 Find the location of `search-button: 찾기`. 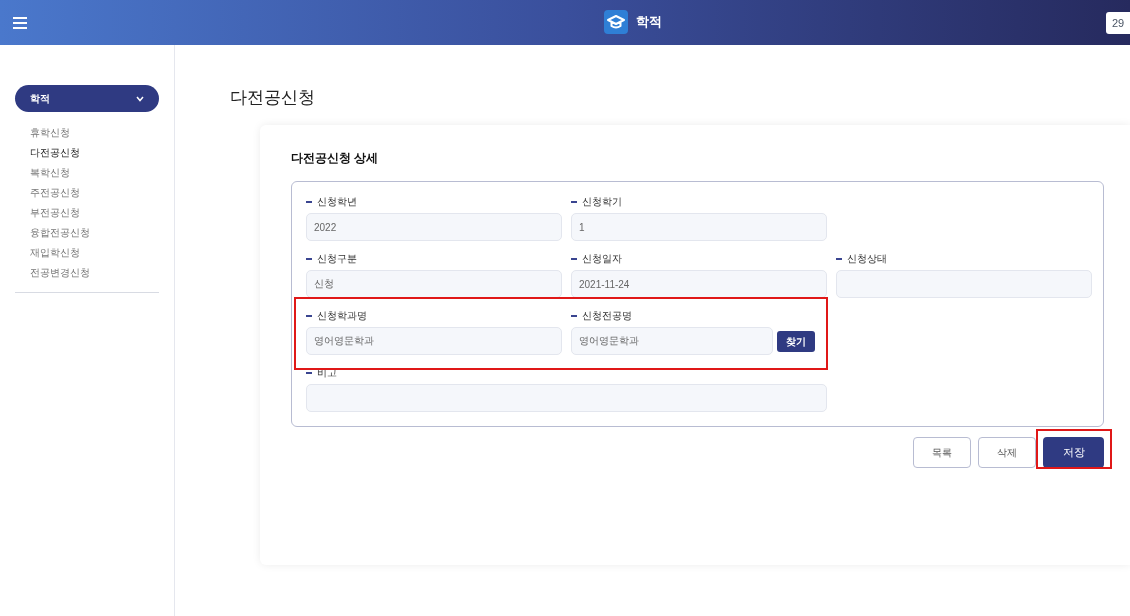

search-button: 찾기 is located at coordinates (796, 341).